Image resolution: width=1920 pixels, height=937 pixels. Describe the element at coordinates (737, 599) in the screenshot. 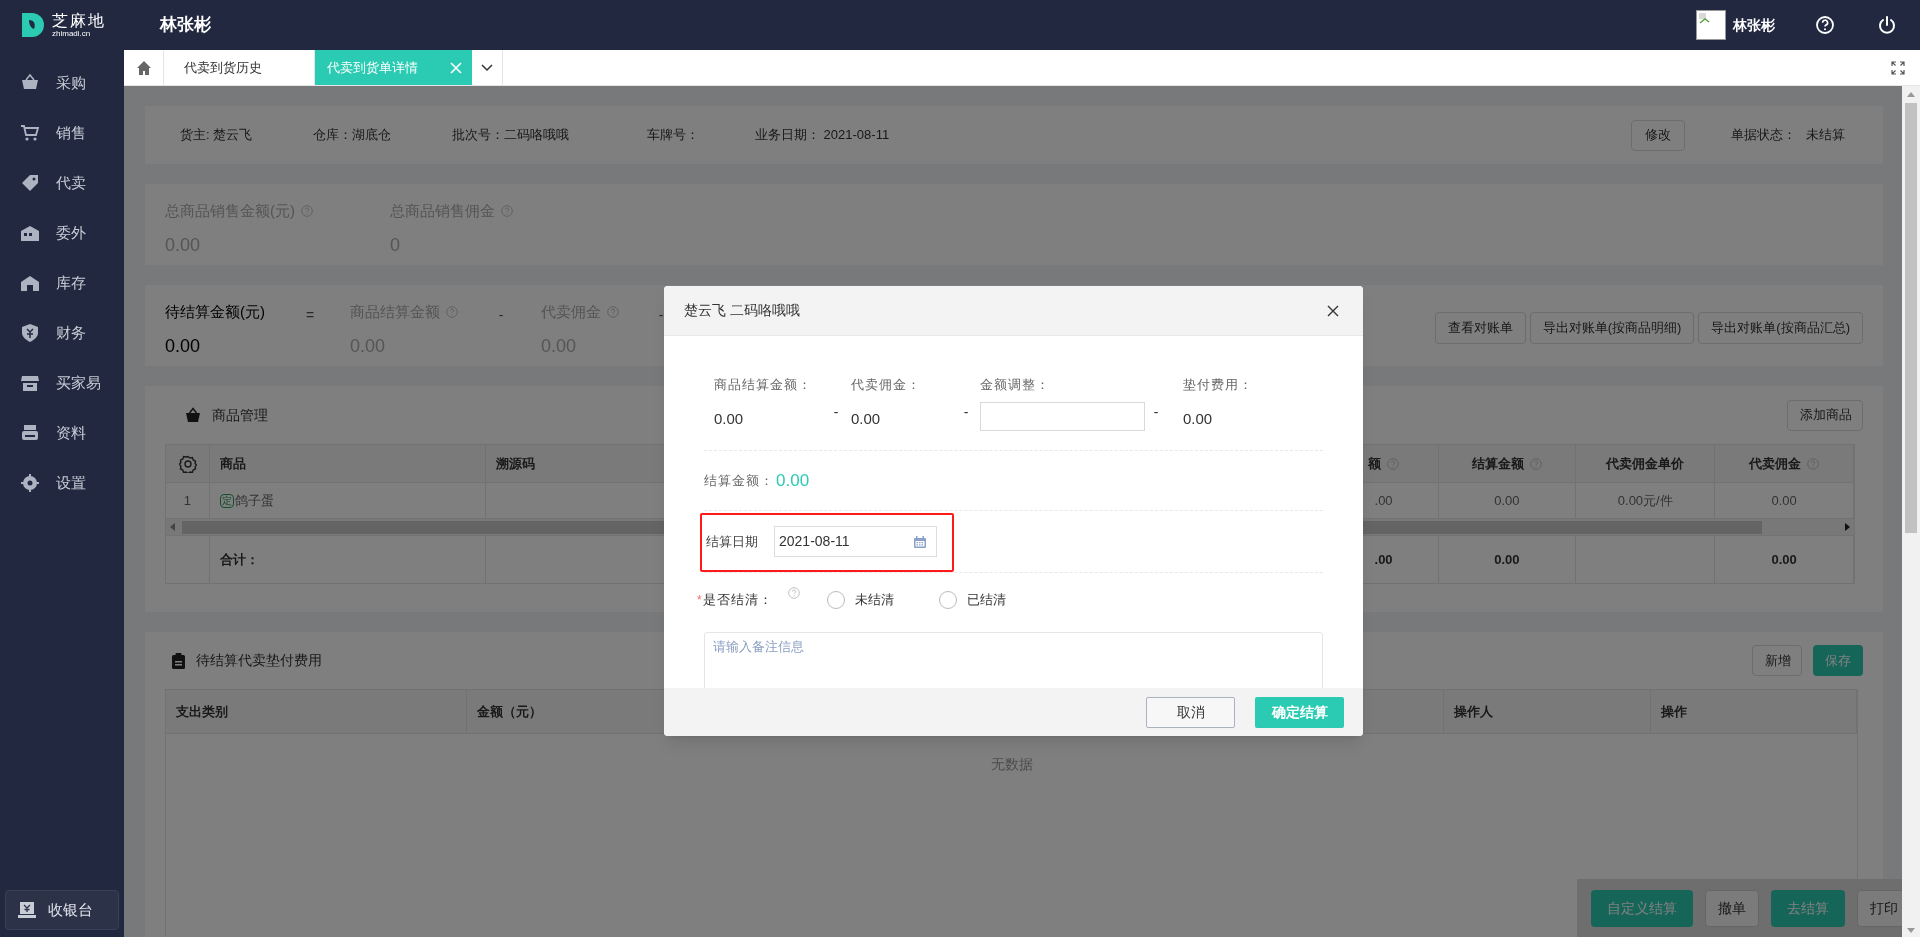

I see `field-label: 是否结清：` at that location.